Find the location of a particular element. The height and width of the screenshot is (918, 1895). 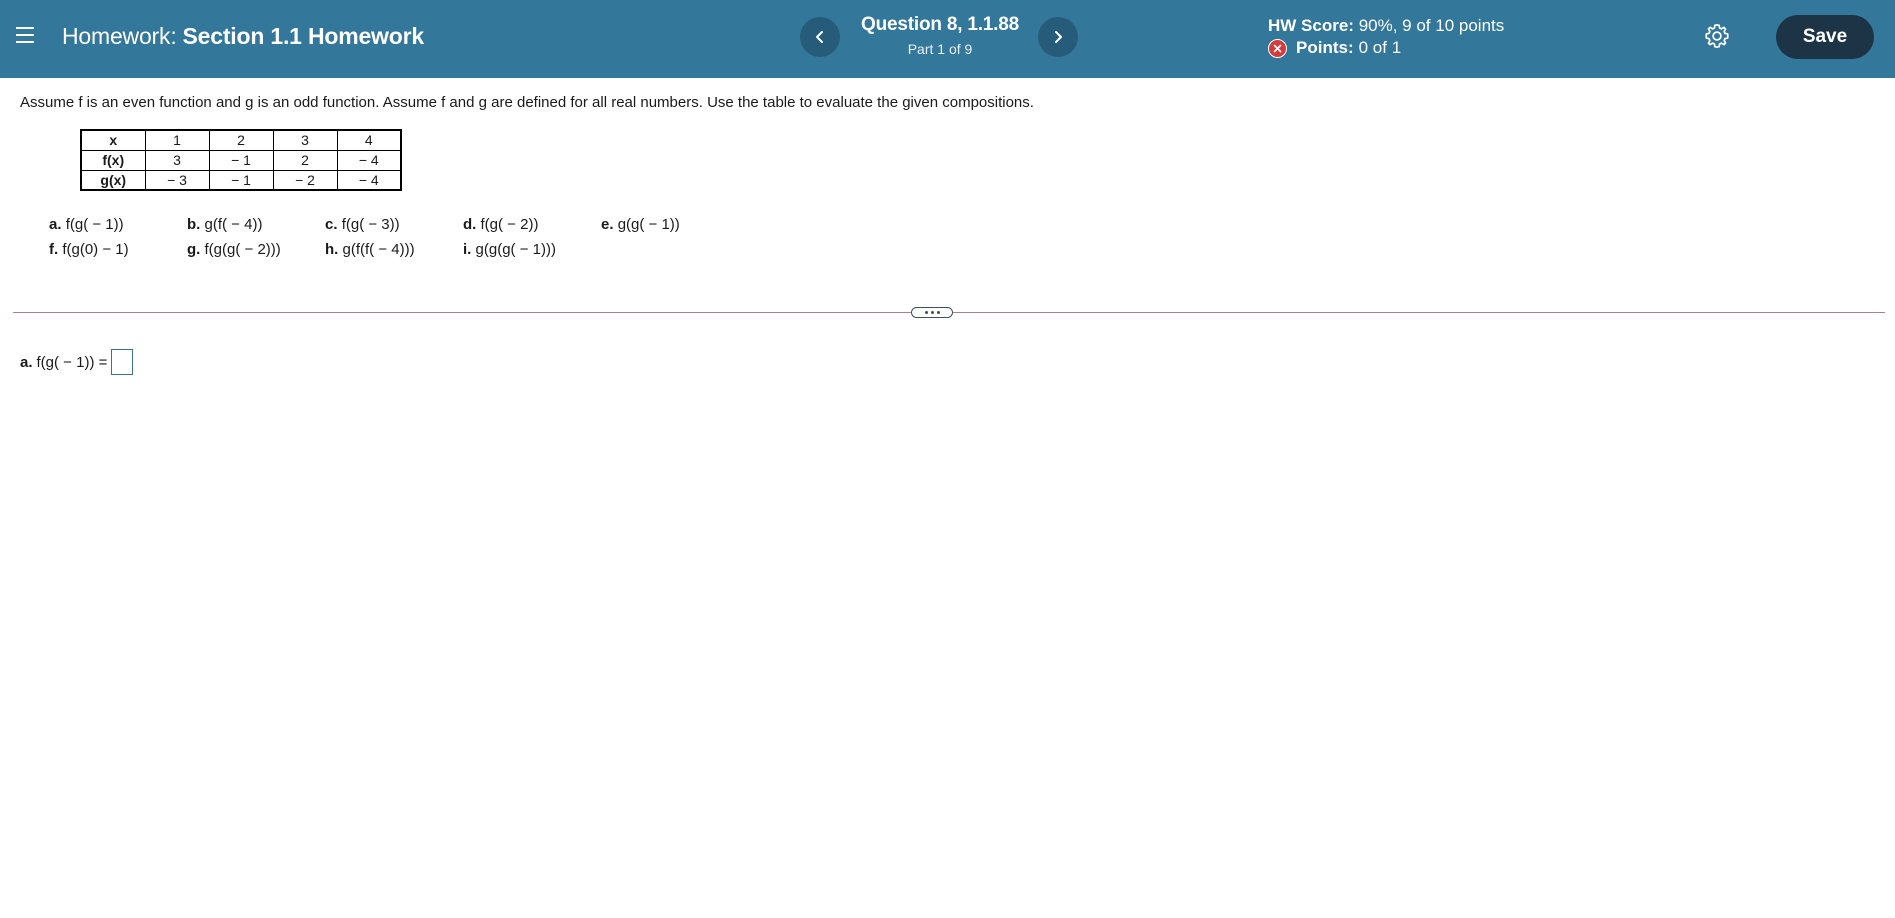

error-x-icon is located at coordinates (1277, 48).